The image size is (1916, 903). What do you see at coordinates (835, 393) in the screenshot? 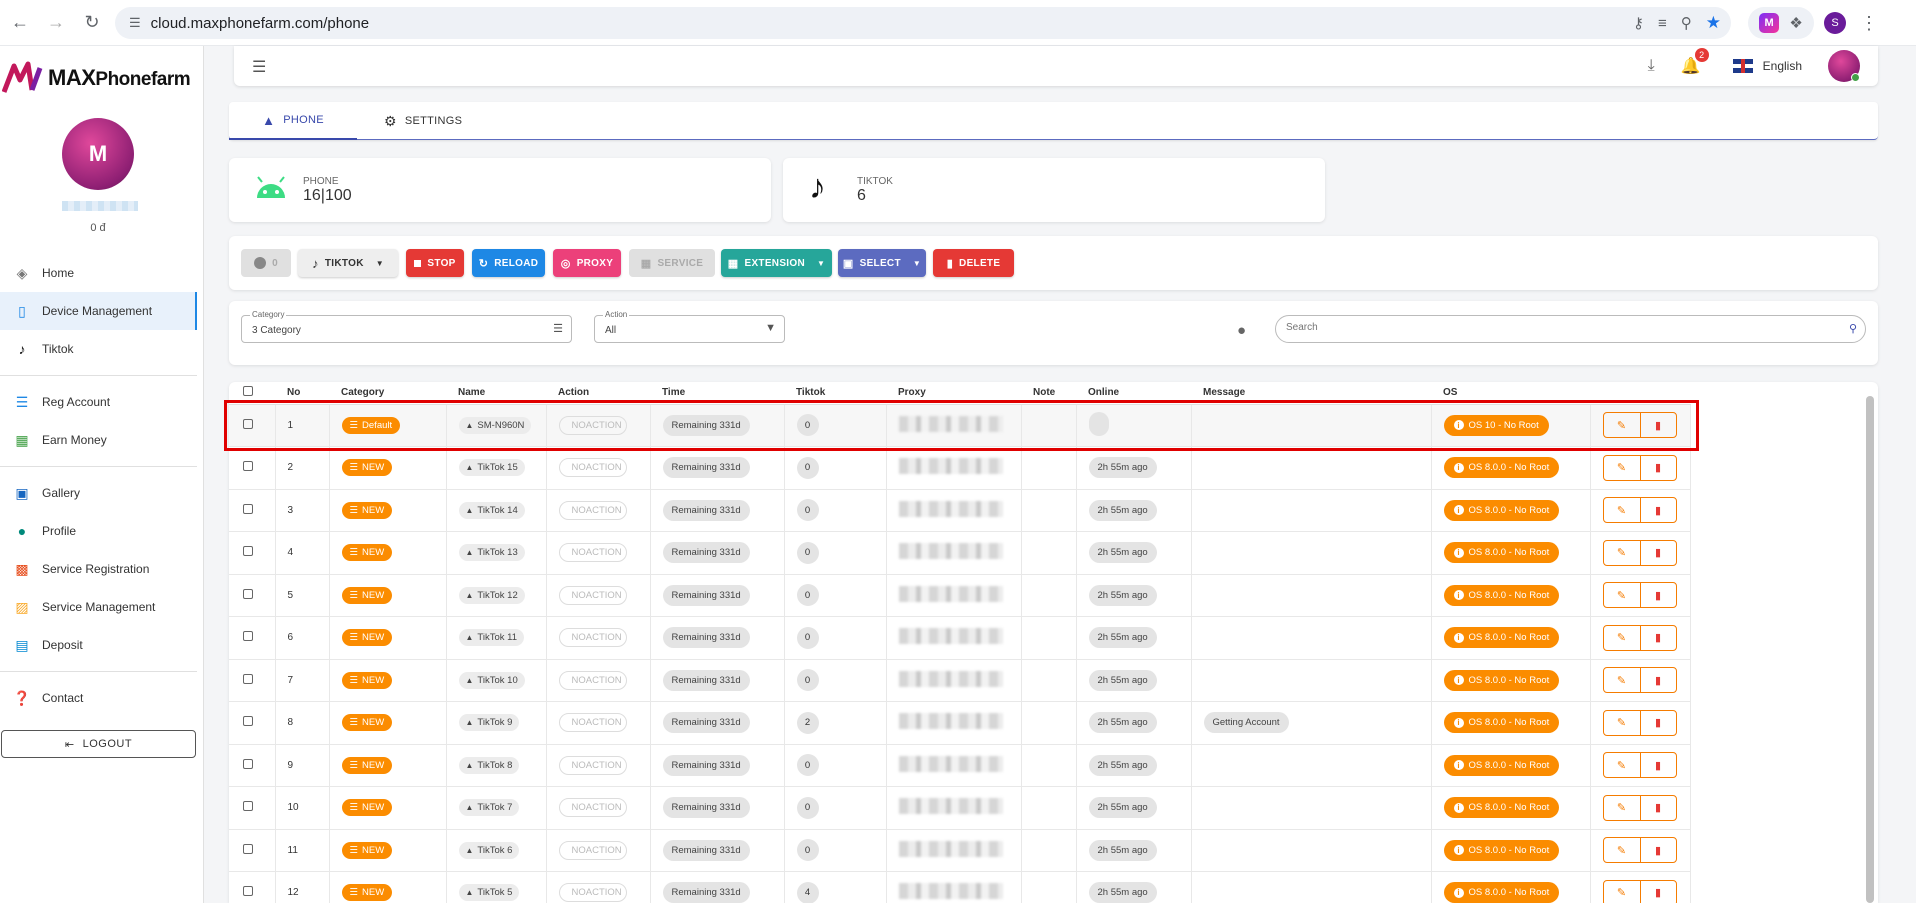
I see `header-tiktok: Tiktok` at bounding box center [835, 393].